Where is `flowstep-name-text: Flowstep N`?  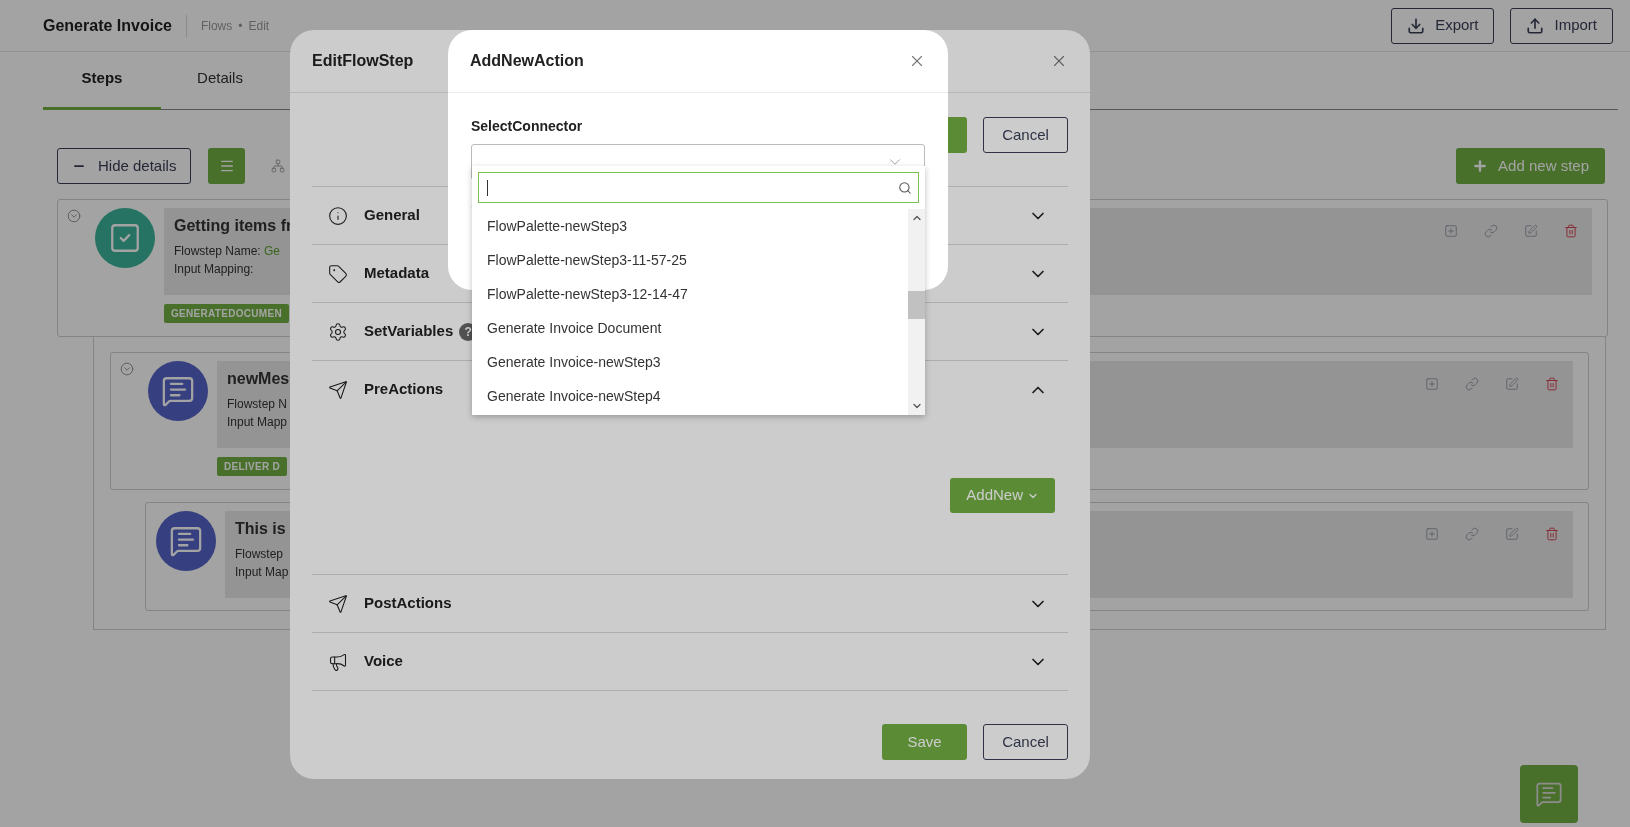
flowstep-name-text: Flowstep N is located at coordinates (257, 404).